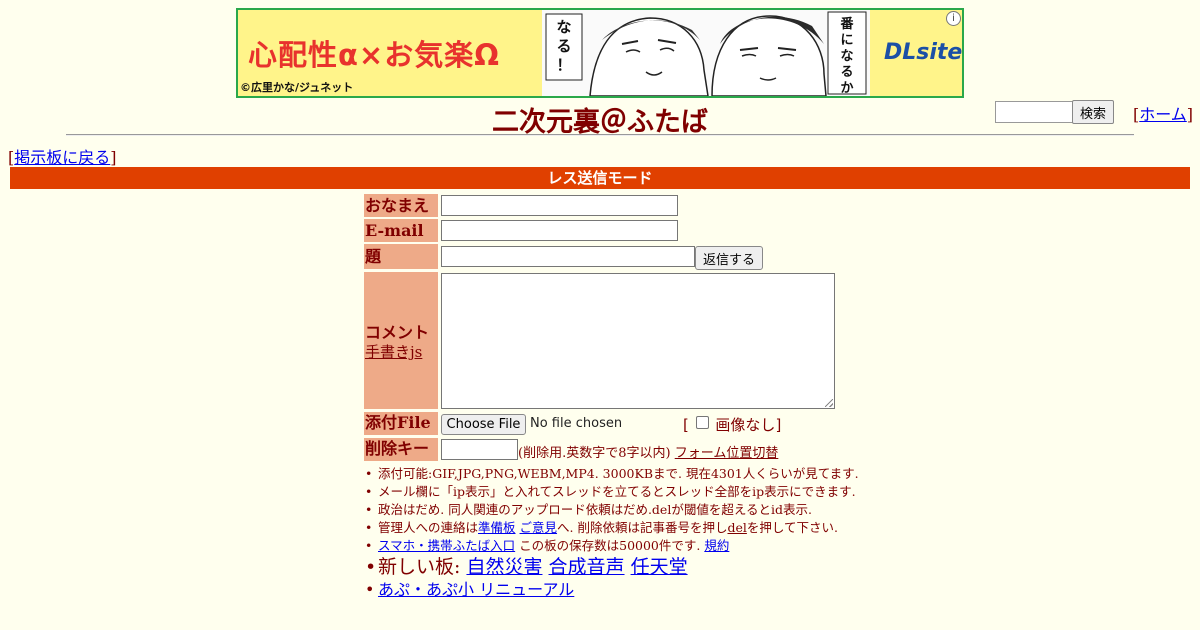  I want to click on delete-key-label: 削除キー, so click(401, 449).